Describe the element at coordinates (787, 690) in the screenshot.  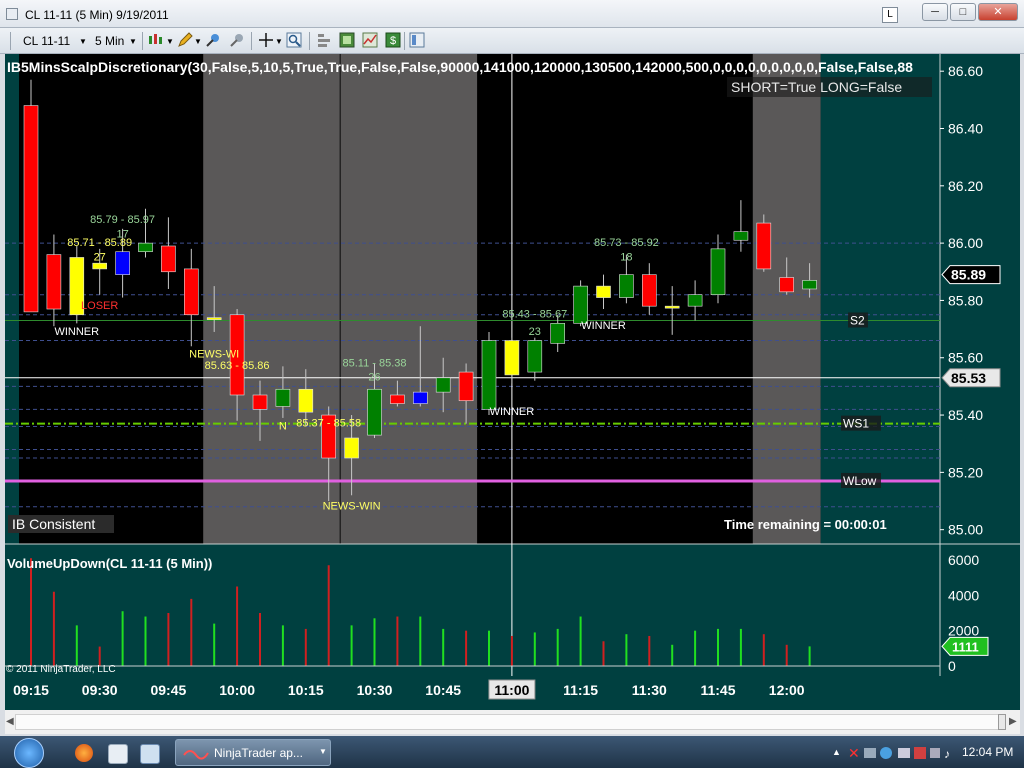
I see `time-axis-label: 12:00` at that location.